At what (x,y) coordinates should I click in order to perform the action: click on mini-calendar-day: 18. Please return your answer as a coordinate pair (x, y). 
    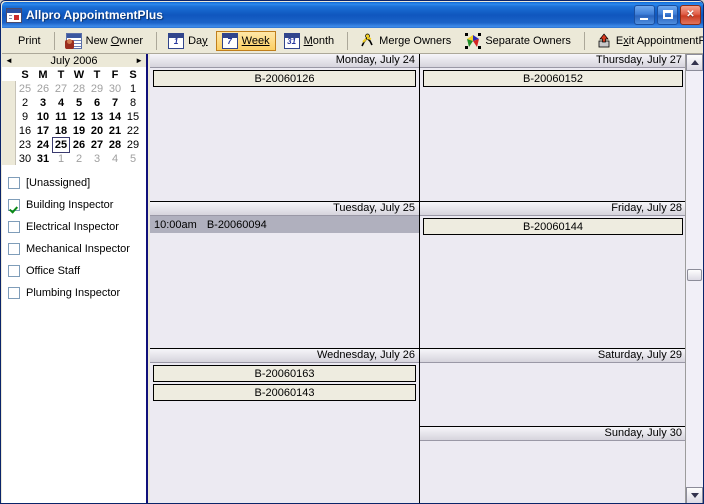
    Looking at the image, I should click on (61, 131).